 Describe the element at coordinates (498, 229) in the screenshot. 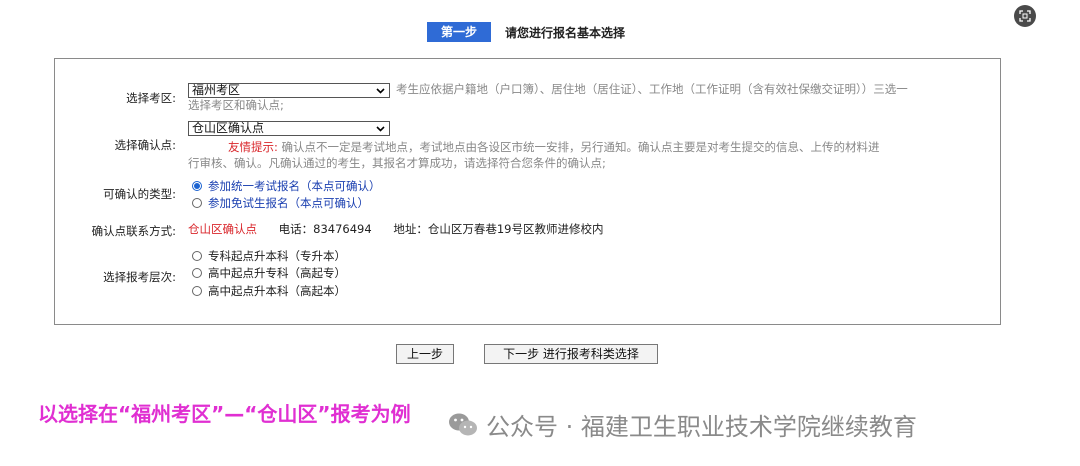

I see `contact-address: 地址：仓山区万春巷19号区教师进修校内` at that location.